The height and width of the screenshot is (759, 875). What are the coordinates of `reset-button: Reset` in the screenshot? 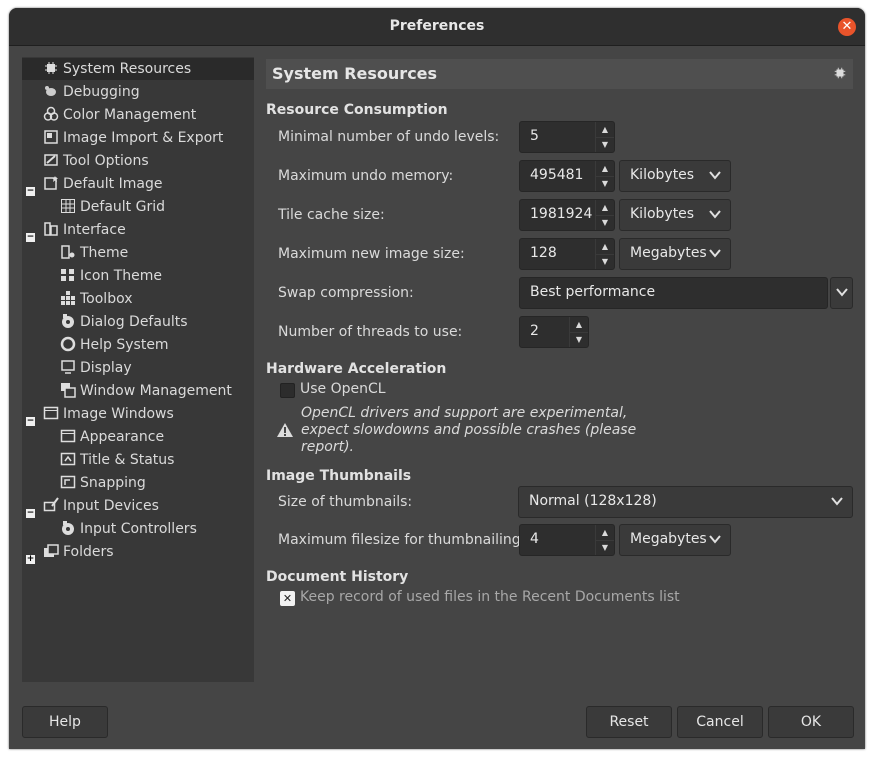 It's located at (629, 722).